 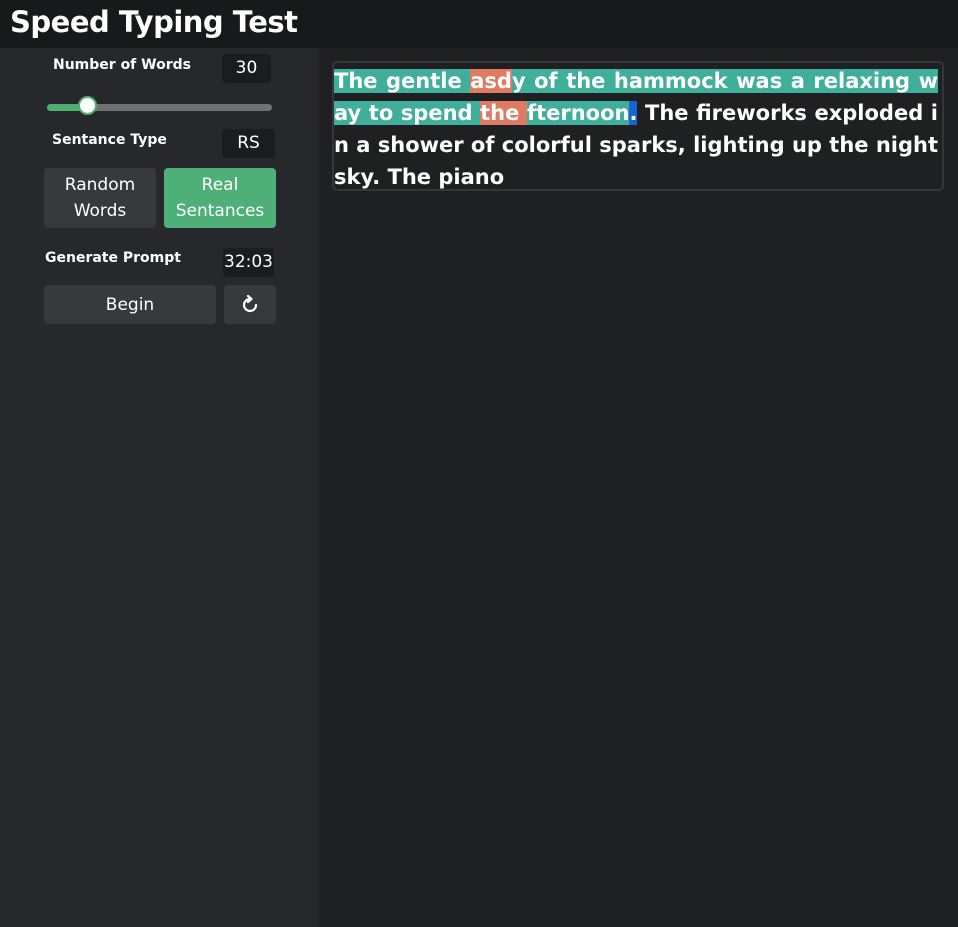 I want to click on words-label: Number of Words, so click(x=122, y=65).